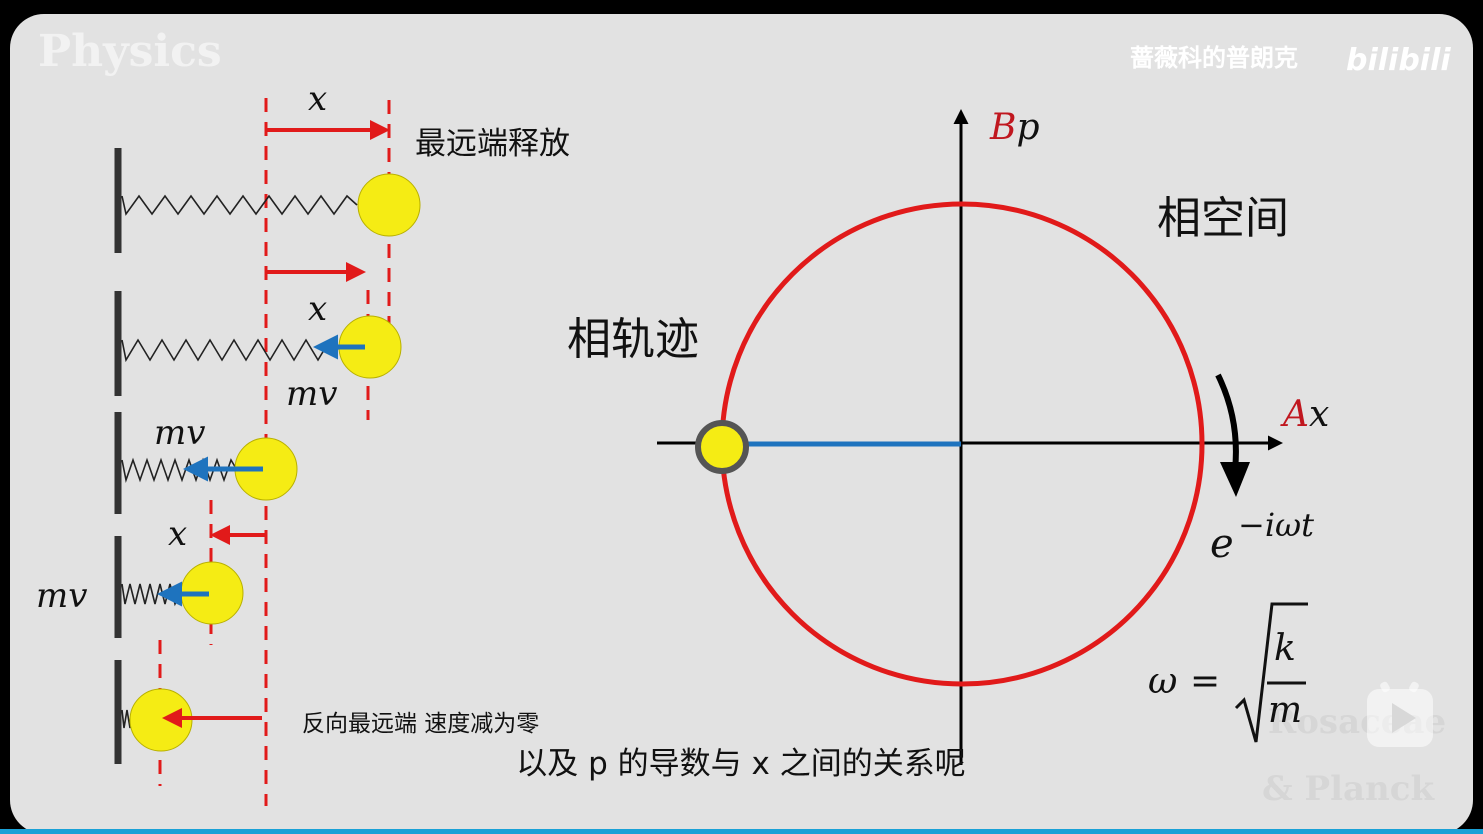 The image size is (1483, 834). I want to click on x-label-1: x, so click(317, 99).